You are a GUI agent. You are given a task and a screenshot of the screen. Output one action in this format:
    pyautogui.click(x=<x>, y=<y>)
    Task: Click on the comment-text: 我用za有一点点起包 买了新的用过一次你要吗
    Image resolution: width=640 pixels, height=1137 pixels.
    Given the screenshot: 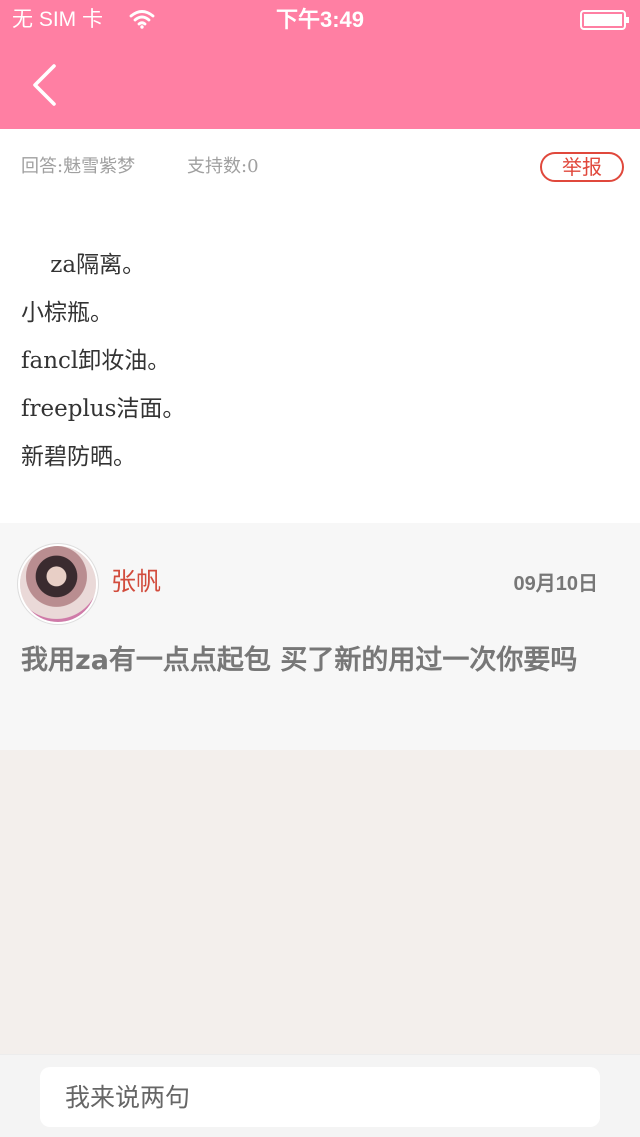 What is the action you would take?
    pyautogui.click(x=299, y=660)
    